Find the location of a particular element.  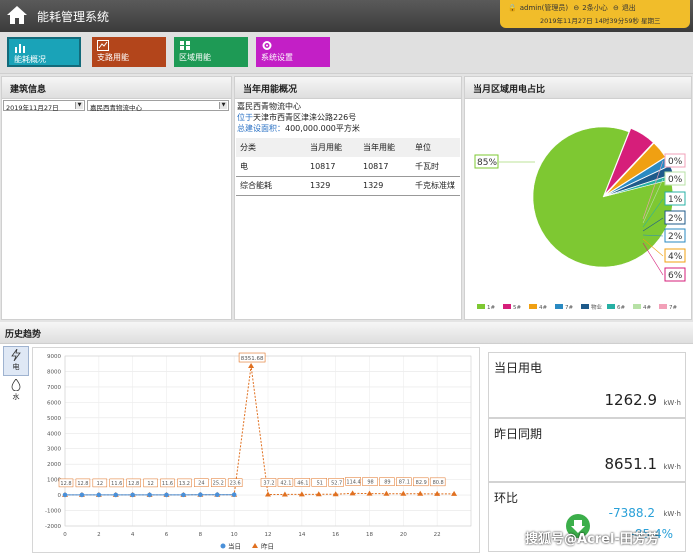

message-link: 2条小心 is located at coordinates (594, 8).